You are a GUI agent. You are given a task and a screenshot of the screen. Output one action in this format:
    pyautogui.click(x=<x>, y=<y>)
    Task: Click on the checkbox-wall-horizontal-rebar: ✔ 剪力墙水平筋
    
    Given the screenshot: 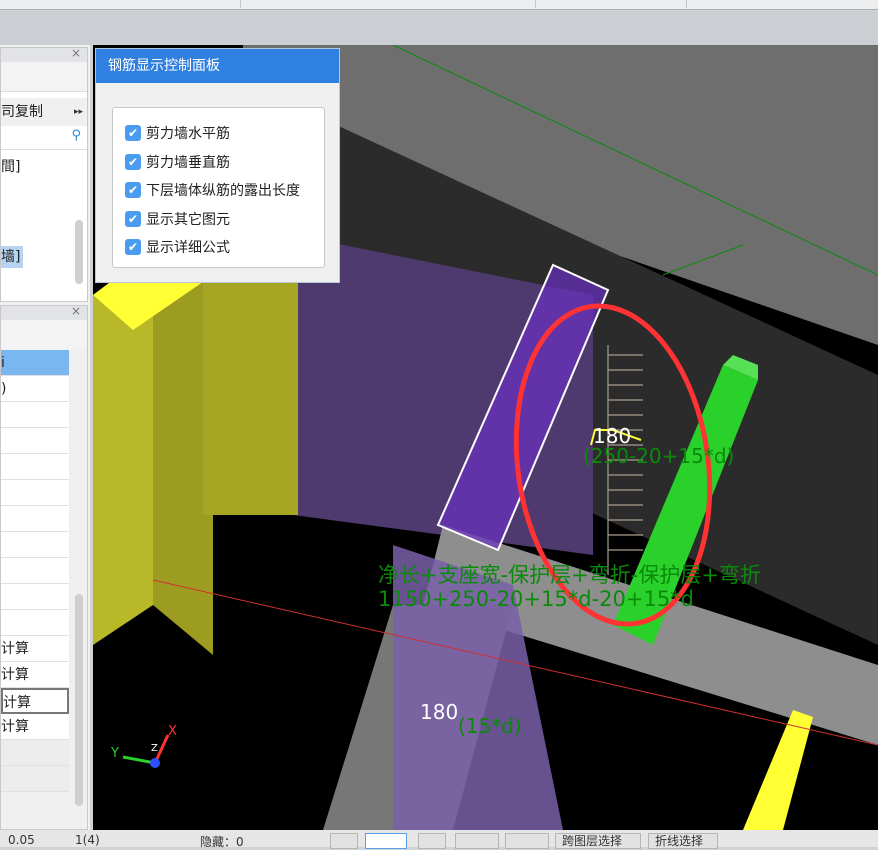 What is the action you would take?
    pyautogui.click(x=224, y=133)
    